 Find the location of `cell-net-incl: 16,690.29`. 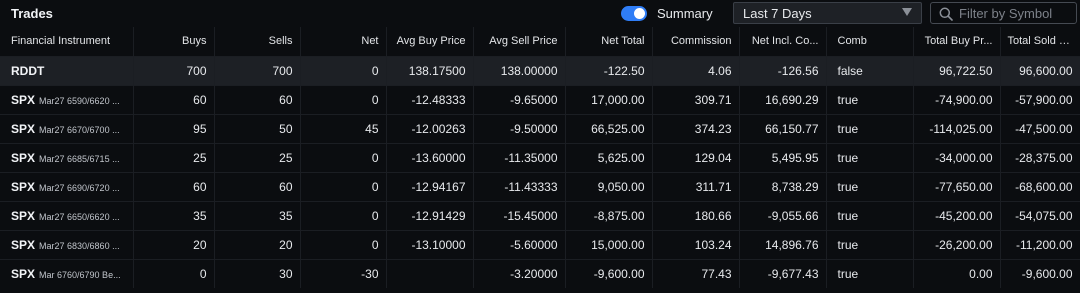

cell-net-incl: 16,690.29 is located at coordinates (783, 99).